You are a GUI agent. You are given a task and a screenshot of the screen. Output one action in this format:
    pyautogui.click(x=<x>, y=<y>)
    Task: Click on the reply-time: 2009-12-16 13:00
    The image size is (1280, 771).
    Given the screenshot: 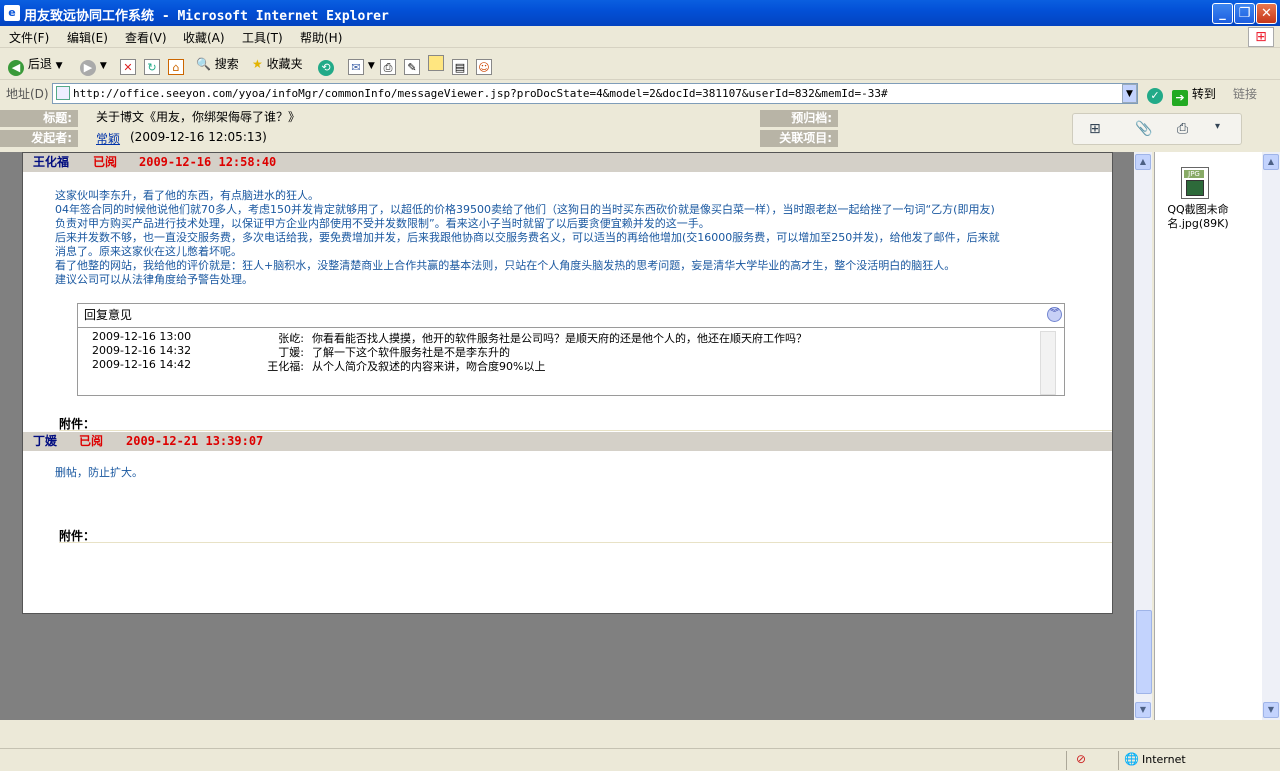 What is the action you would take?
    pyautogui.click(x=142, y=336)
    